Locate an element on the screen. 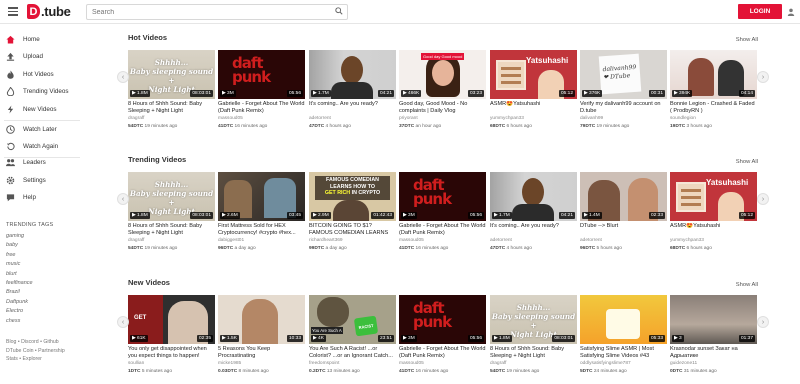 The image size is (800, 384). sidebar-item-watch-again: Watch Again is located at coordinates (42, 147).